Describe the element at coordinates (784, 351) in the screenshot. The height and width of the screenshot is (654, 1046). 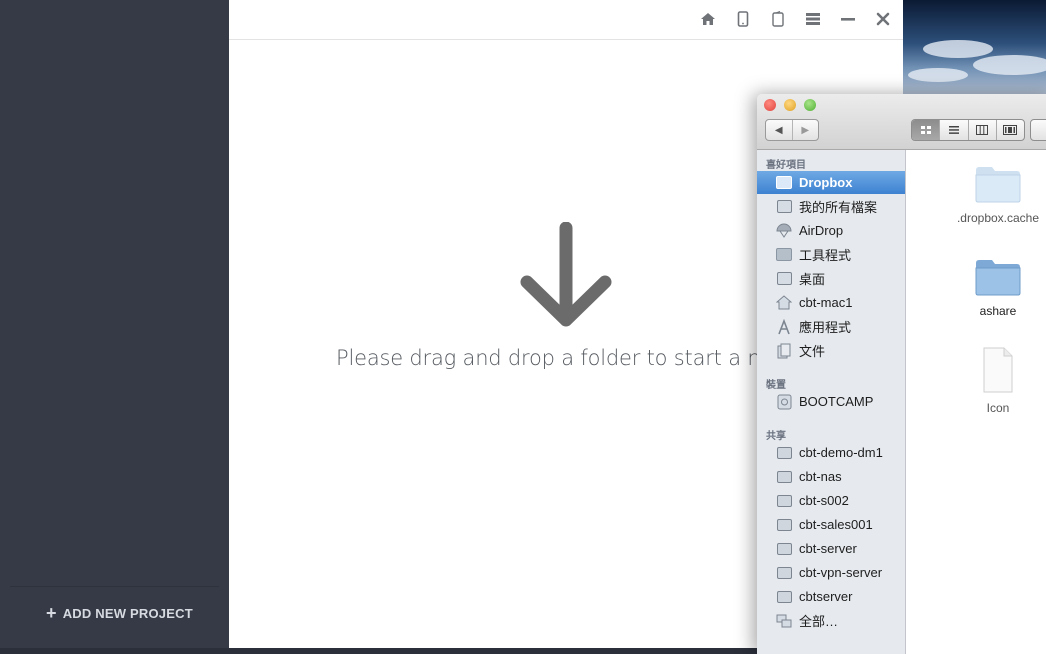
I see `documents-icon` at that location.